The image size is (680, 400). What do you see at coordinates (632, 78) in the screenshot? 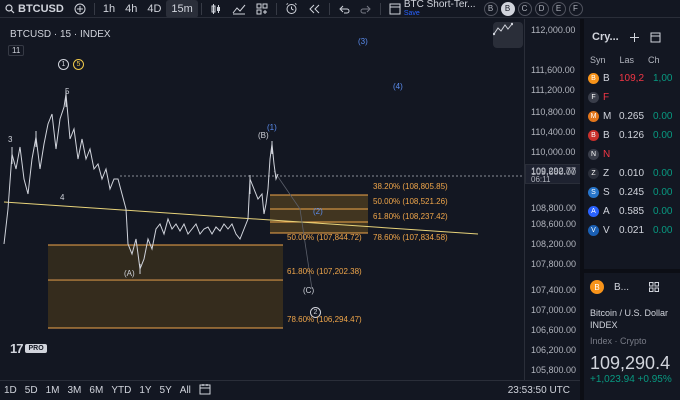
I see `watchlist-row: B B 109,2 1,00` at bounding box center [632, 78].